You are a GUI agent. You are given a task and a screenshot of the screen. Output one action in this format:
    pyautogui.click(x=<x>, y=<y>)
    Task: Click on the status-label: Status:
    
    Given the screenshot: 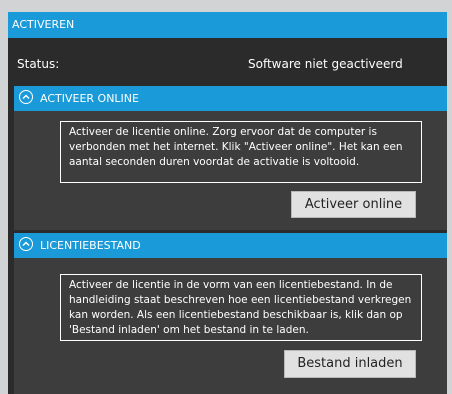 What is the action you would take?
    pyautogui.click(x=38, y=64)
    